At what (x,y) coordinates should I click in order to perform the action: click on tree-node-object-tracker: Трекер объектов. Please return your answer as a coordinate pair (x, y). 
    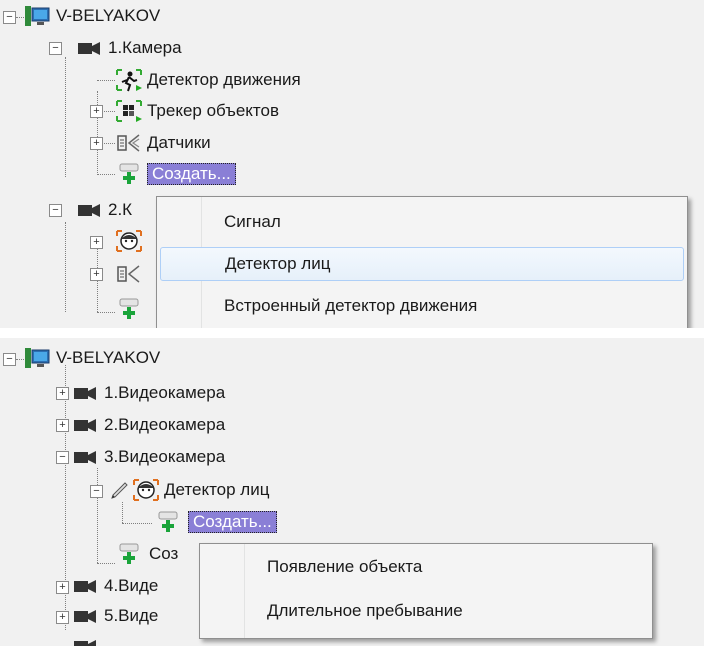
    Looking at the image, I should click on (197, 111).